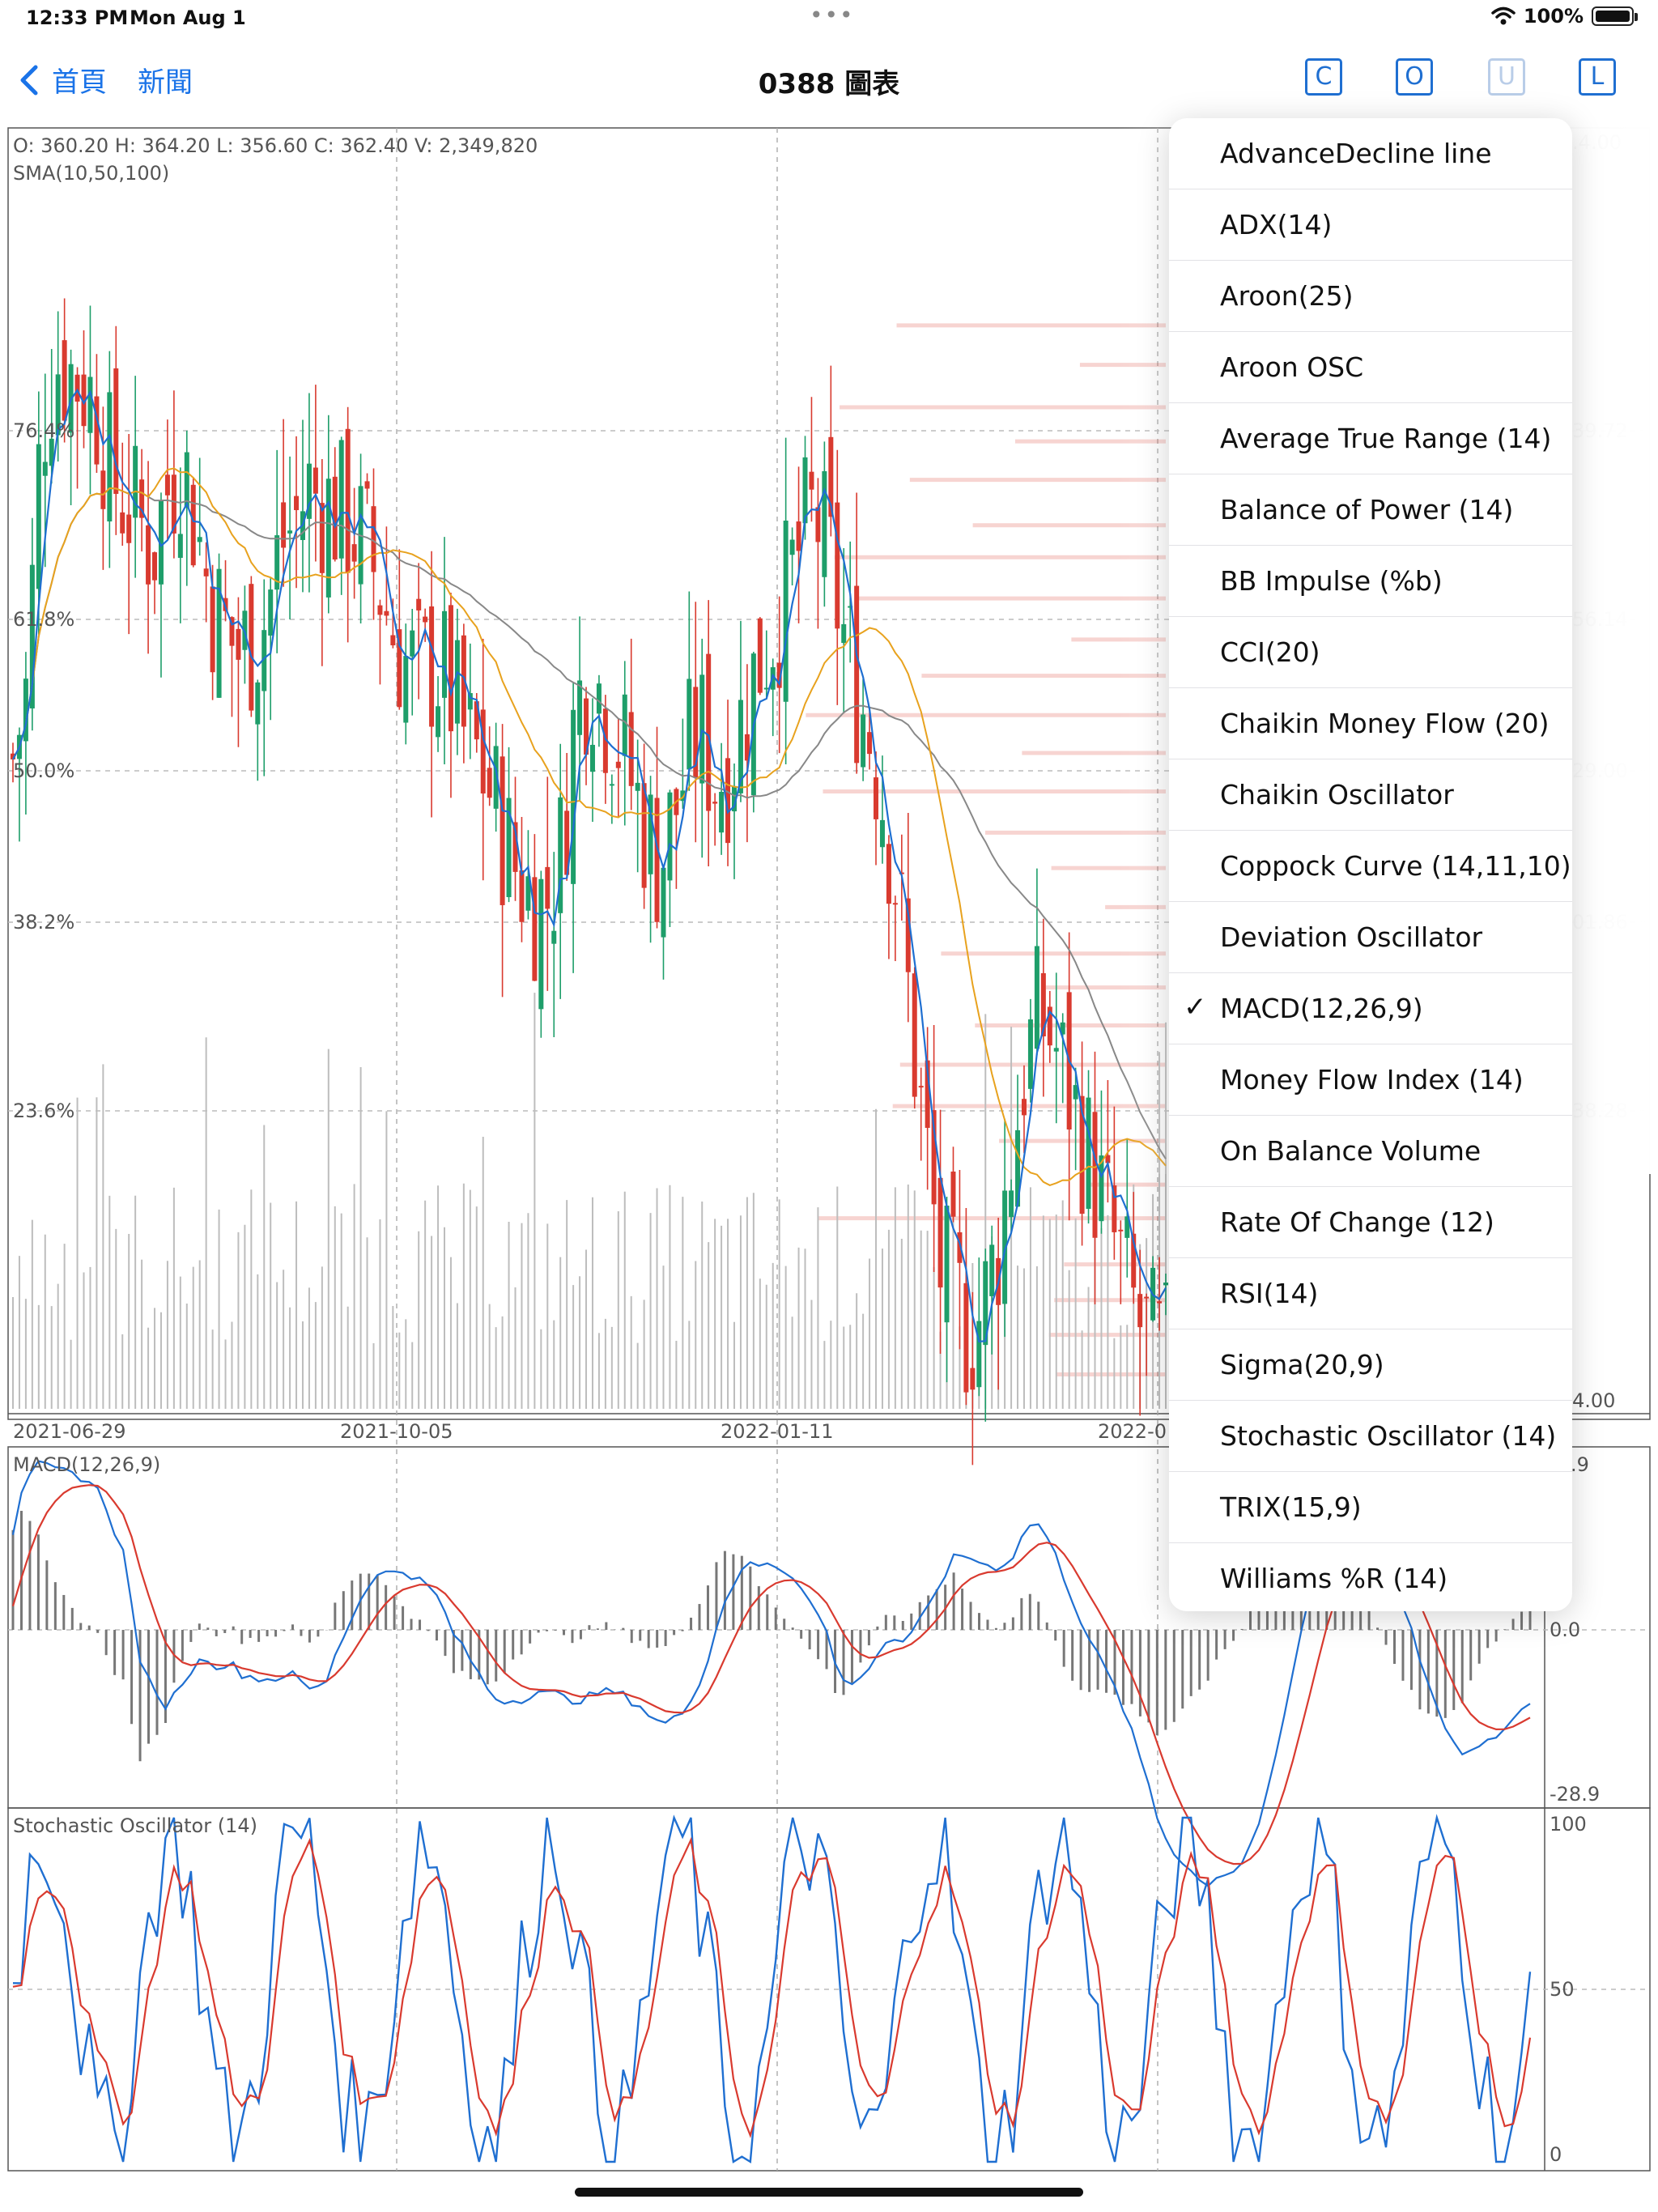 The image size is (1658, 2212). What do you see at coordinates (1615, 16) in the screenshot?
I see `battery-icon` at bounding box center [1615, 16].